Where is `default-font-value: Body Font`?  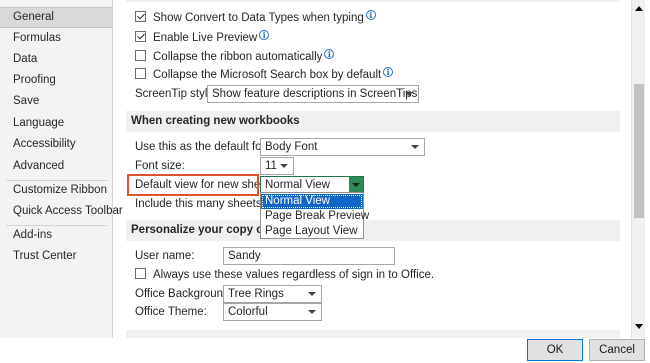
default-font-value: Body Font is located at coordinates (291, 147).